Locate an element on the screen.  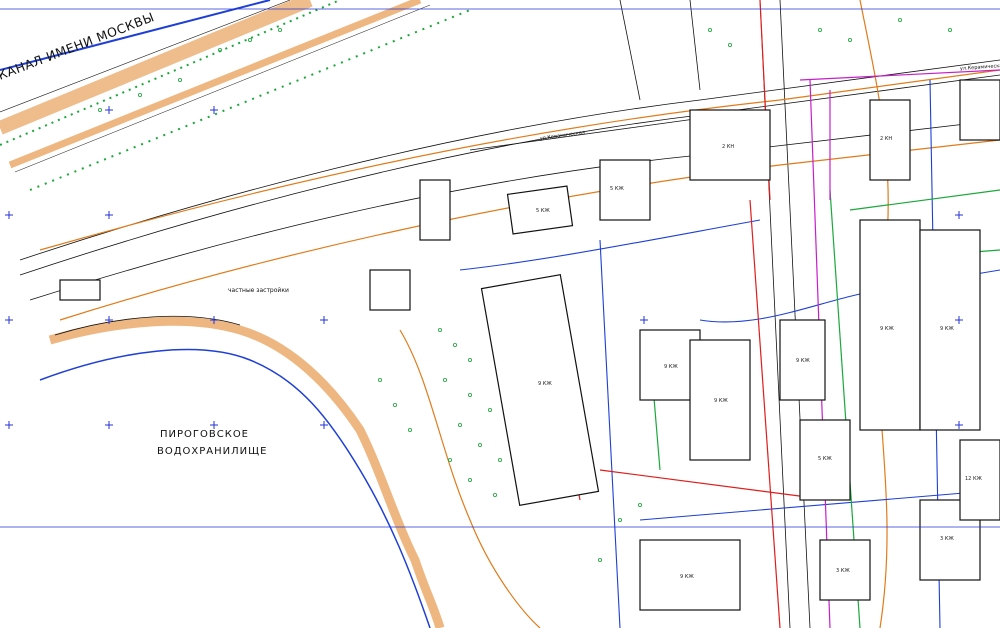
reservoir-label-line2: ВОДОХРАНИЛИЩЕ is located at coordinates (212, 451).